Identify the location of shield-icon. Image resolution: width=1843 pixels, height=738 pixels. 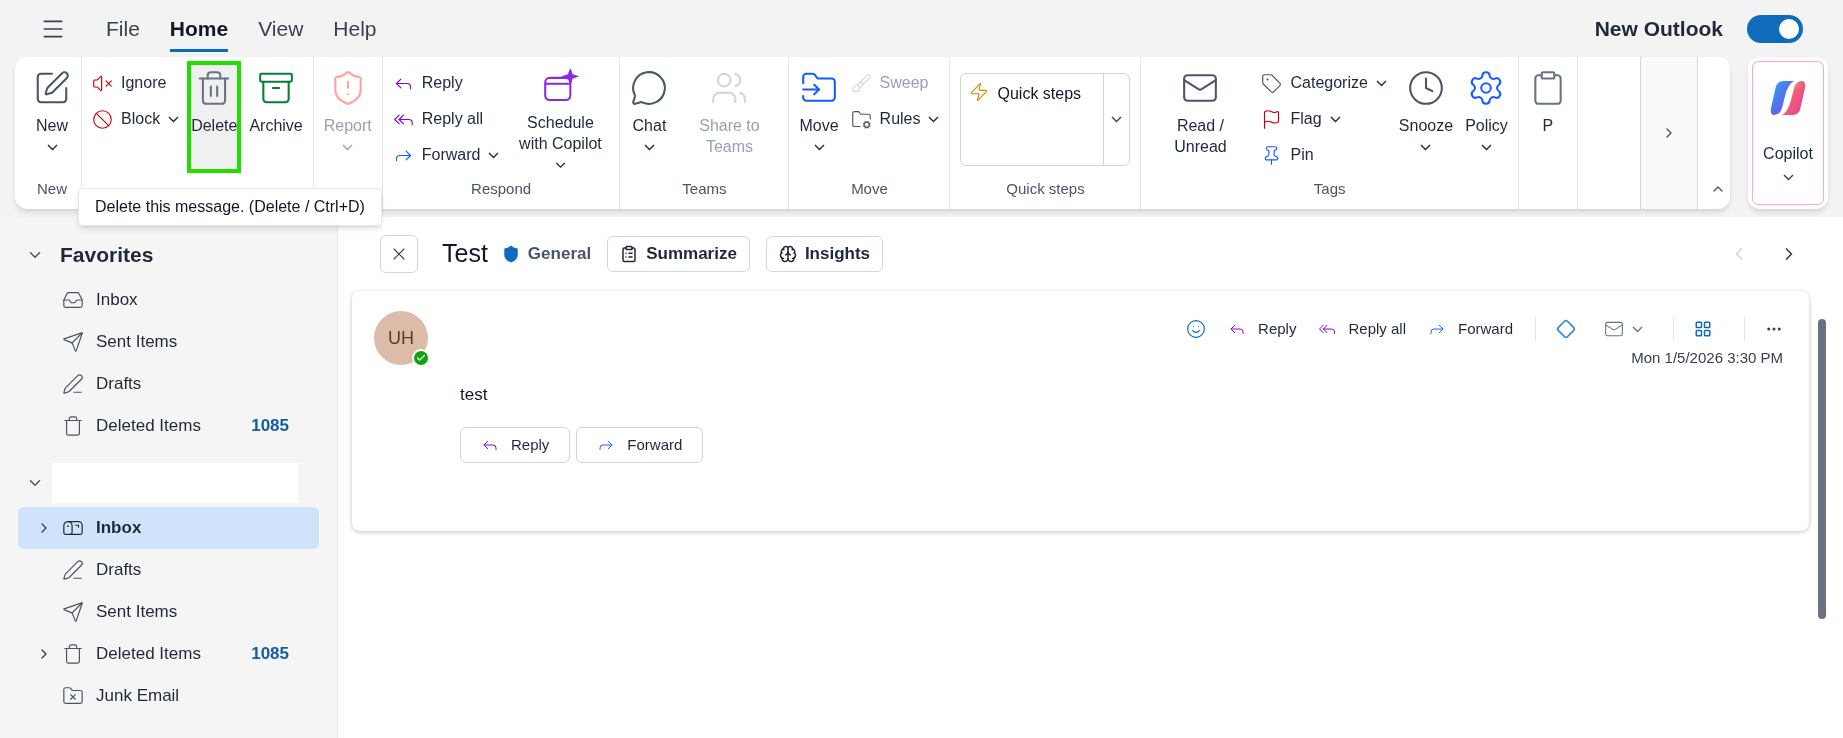
(510, 254).